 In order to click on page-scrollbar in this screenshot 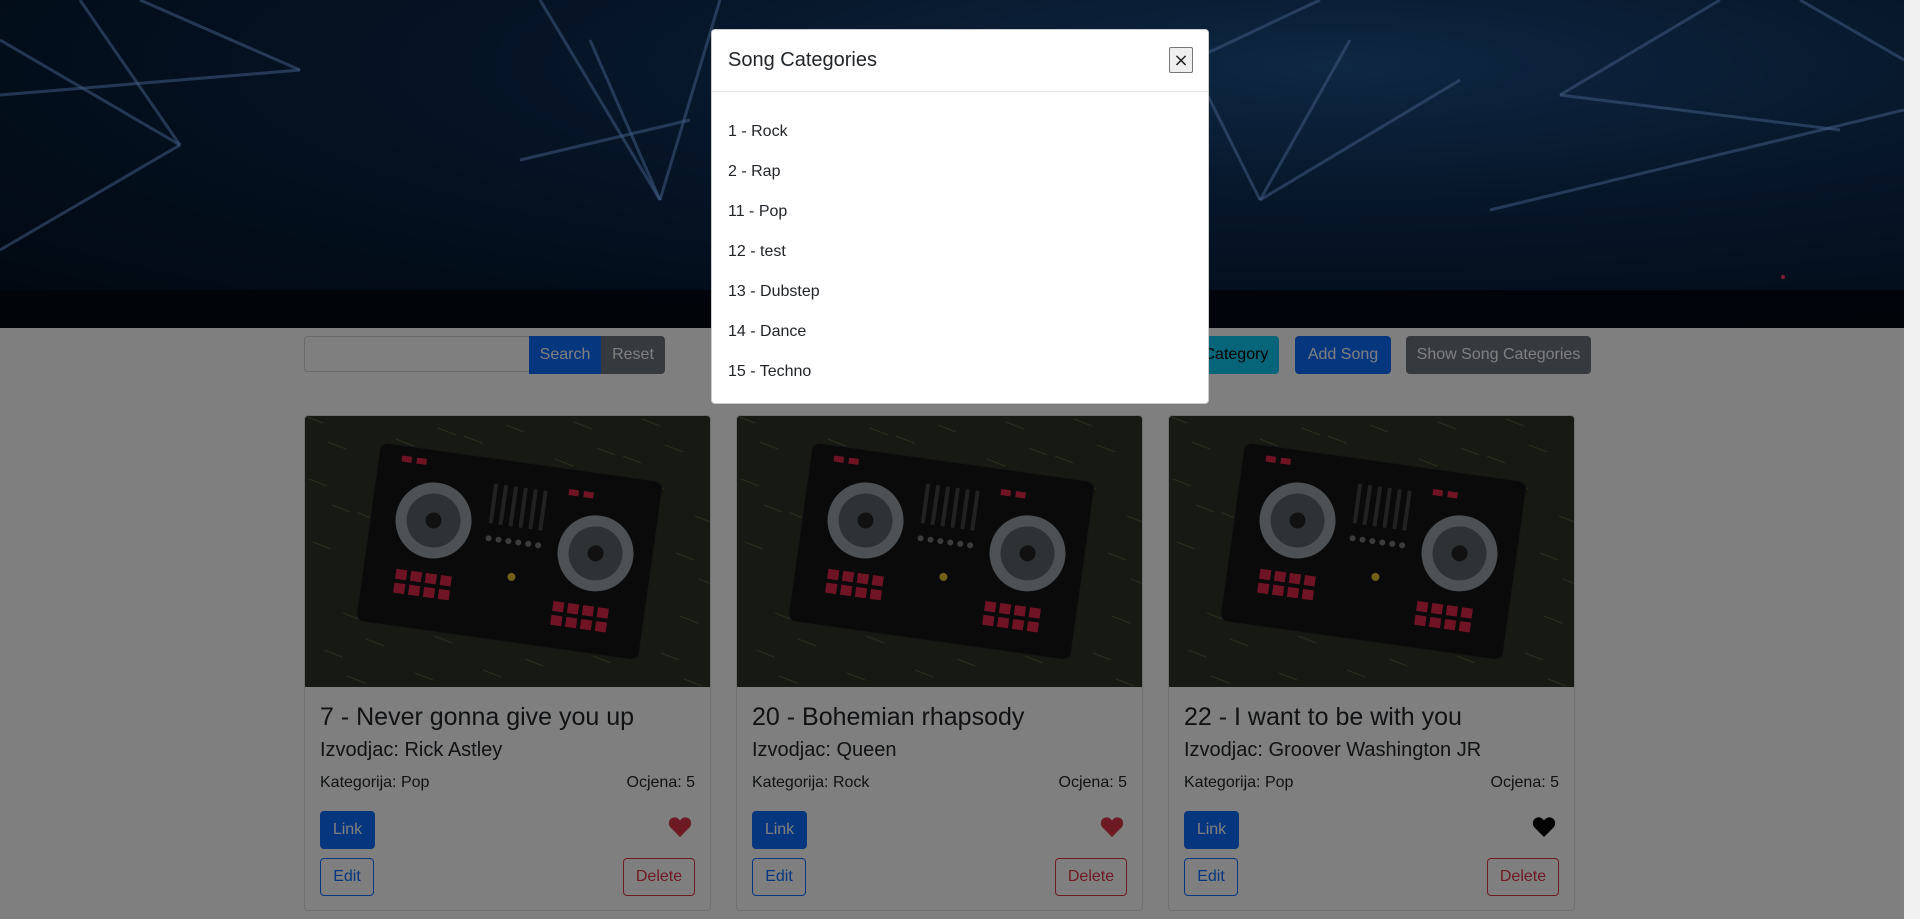, I will do `click(1912, 459)`.